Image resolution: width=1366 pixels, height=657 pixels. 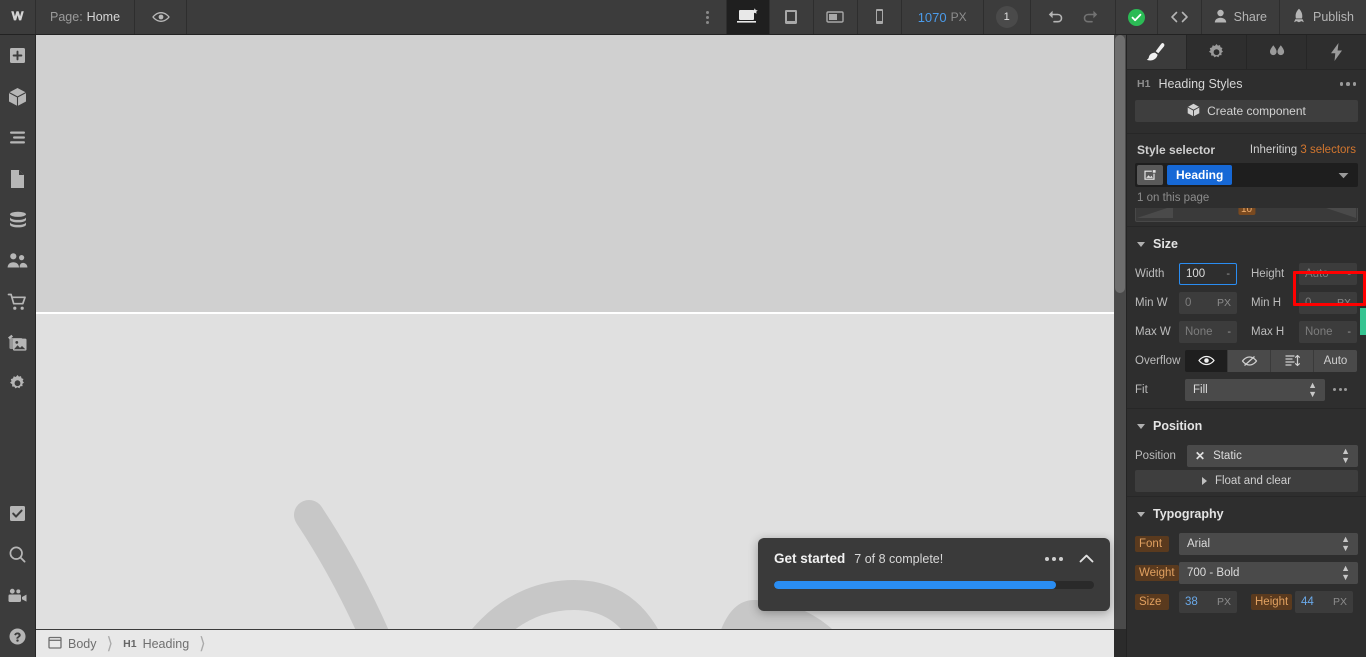 I want to click on sidebar-item-video-tutorials, so click(x=18, y=595).